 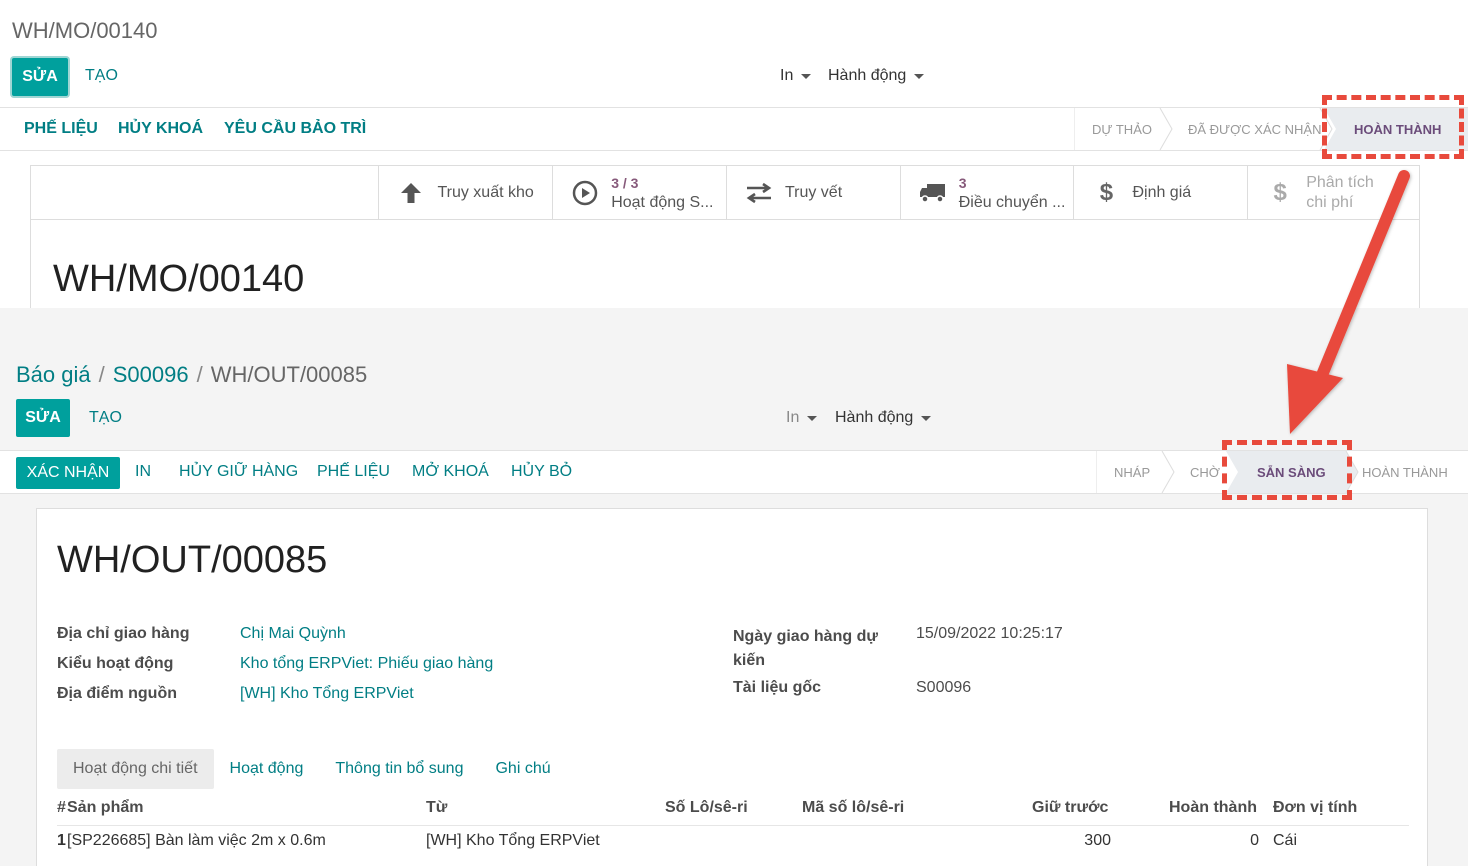 I want to click on annotation-arrow-icon, so click(x=1348, y=302).